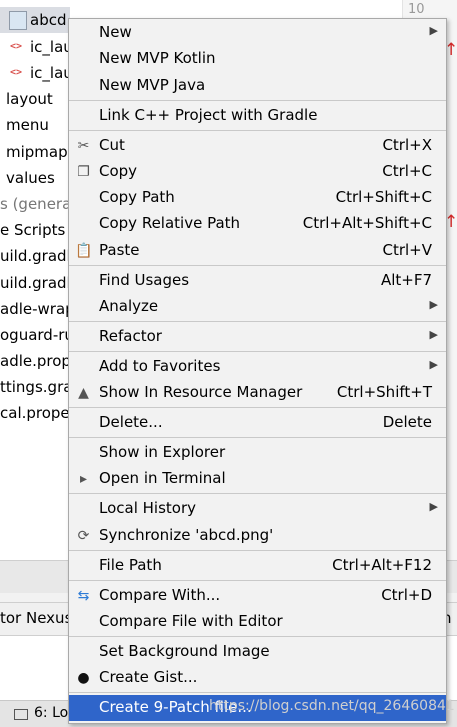 Image resolution: width=457 pixels, height=727 pixels. Describe the element at coordinates (18, 20) in the screenshot. I see `png-file-icon` at that location.